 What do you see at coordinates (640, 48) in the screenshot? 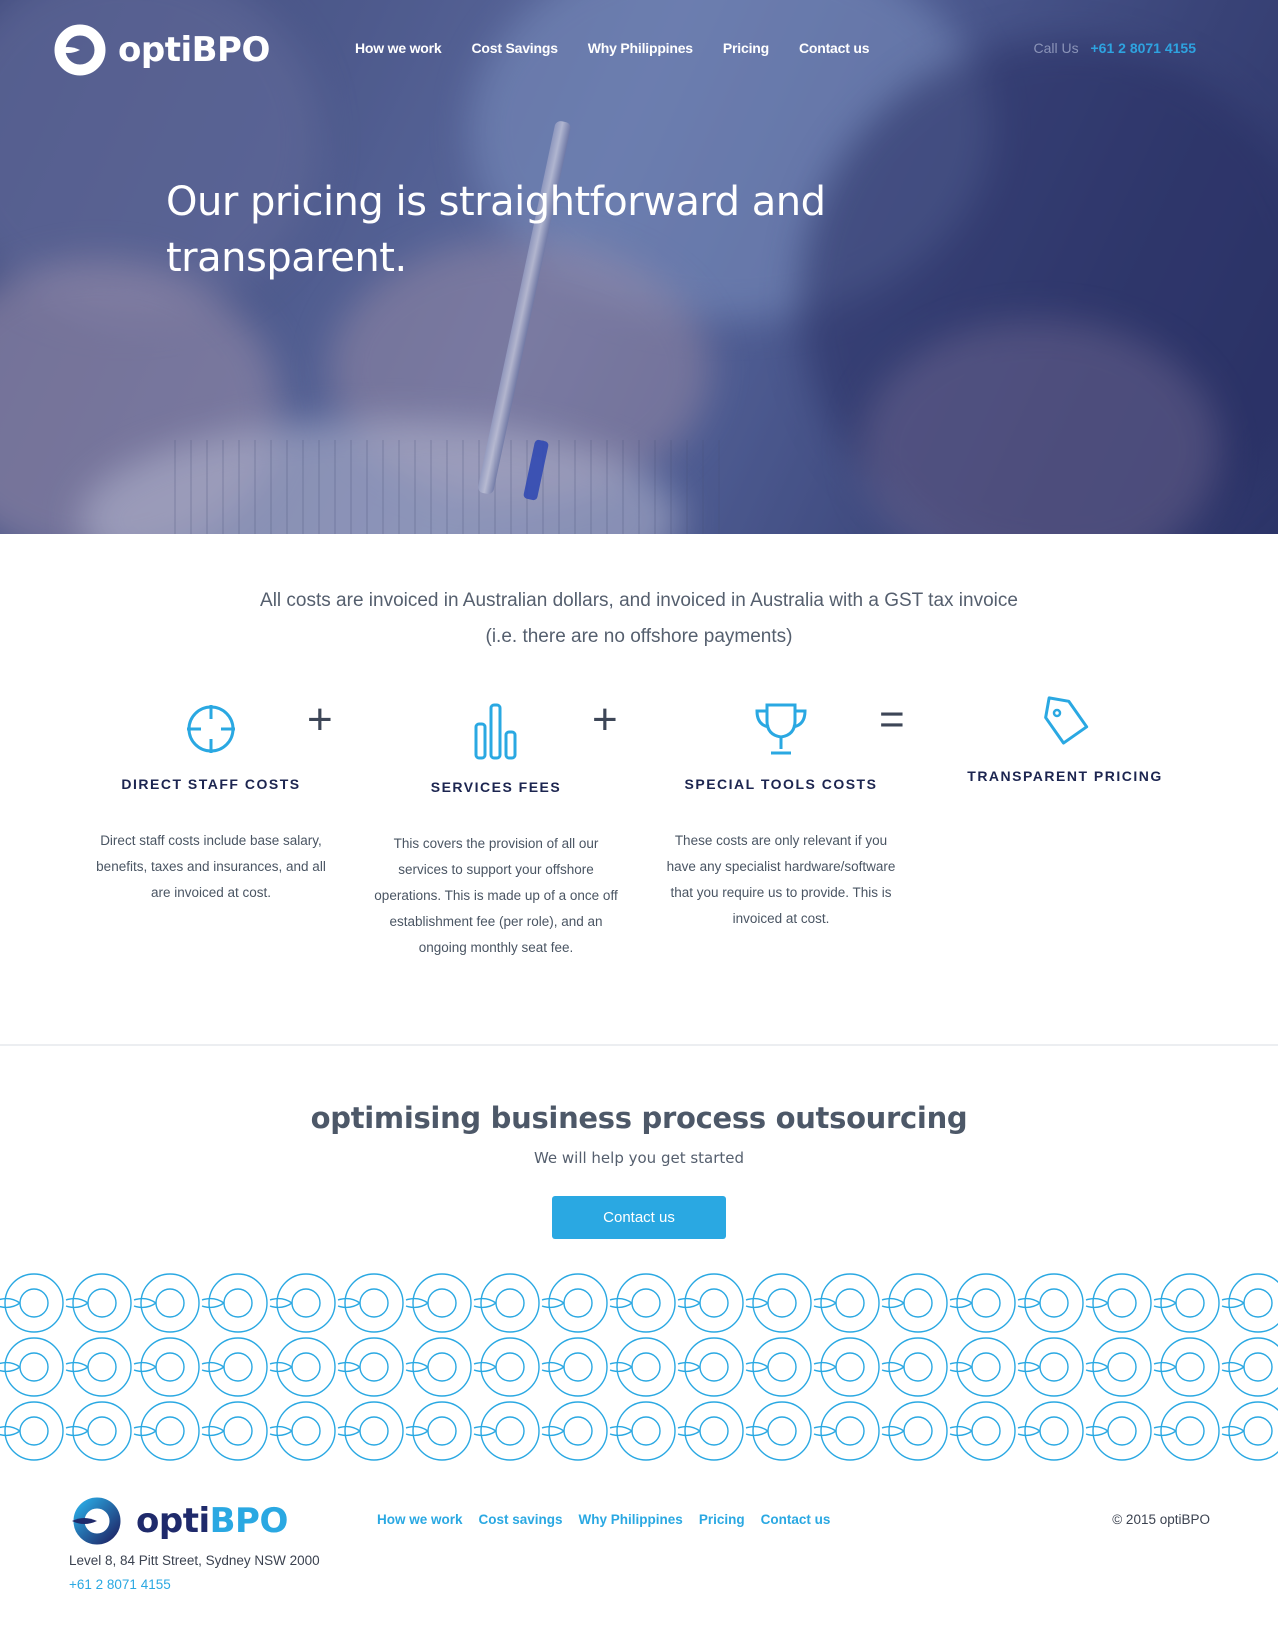
I see `nav-why-philippines: Why Philippines` at bounding box center [640, 48].